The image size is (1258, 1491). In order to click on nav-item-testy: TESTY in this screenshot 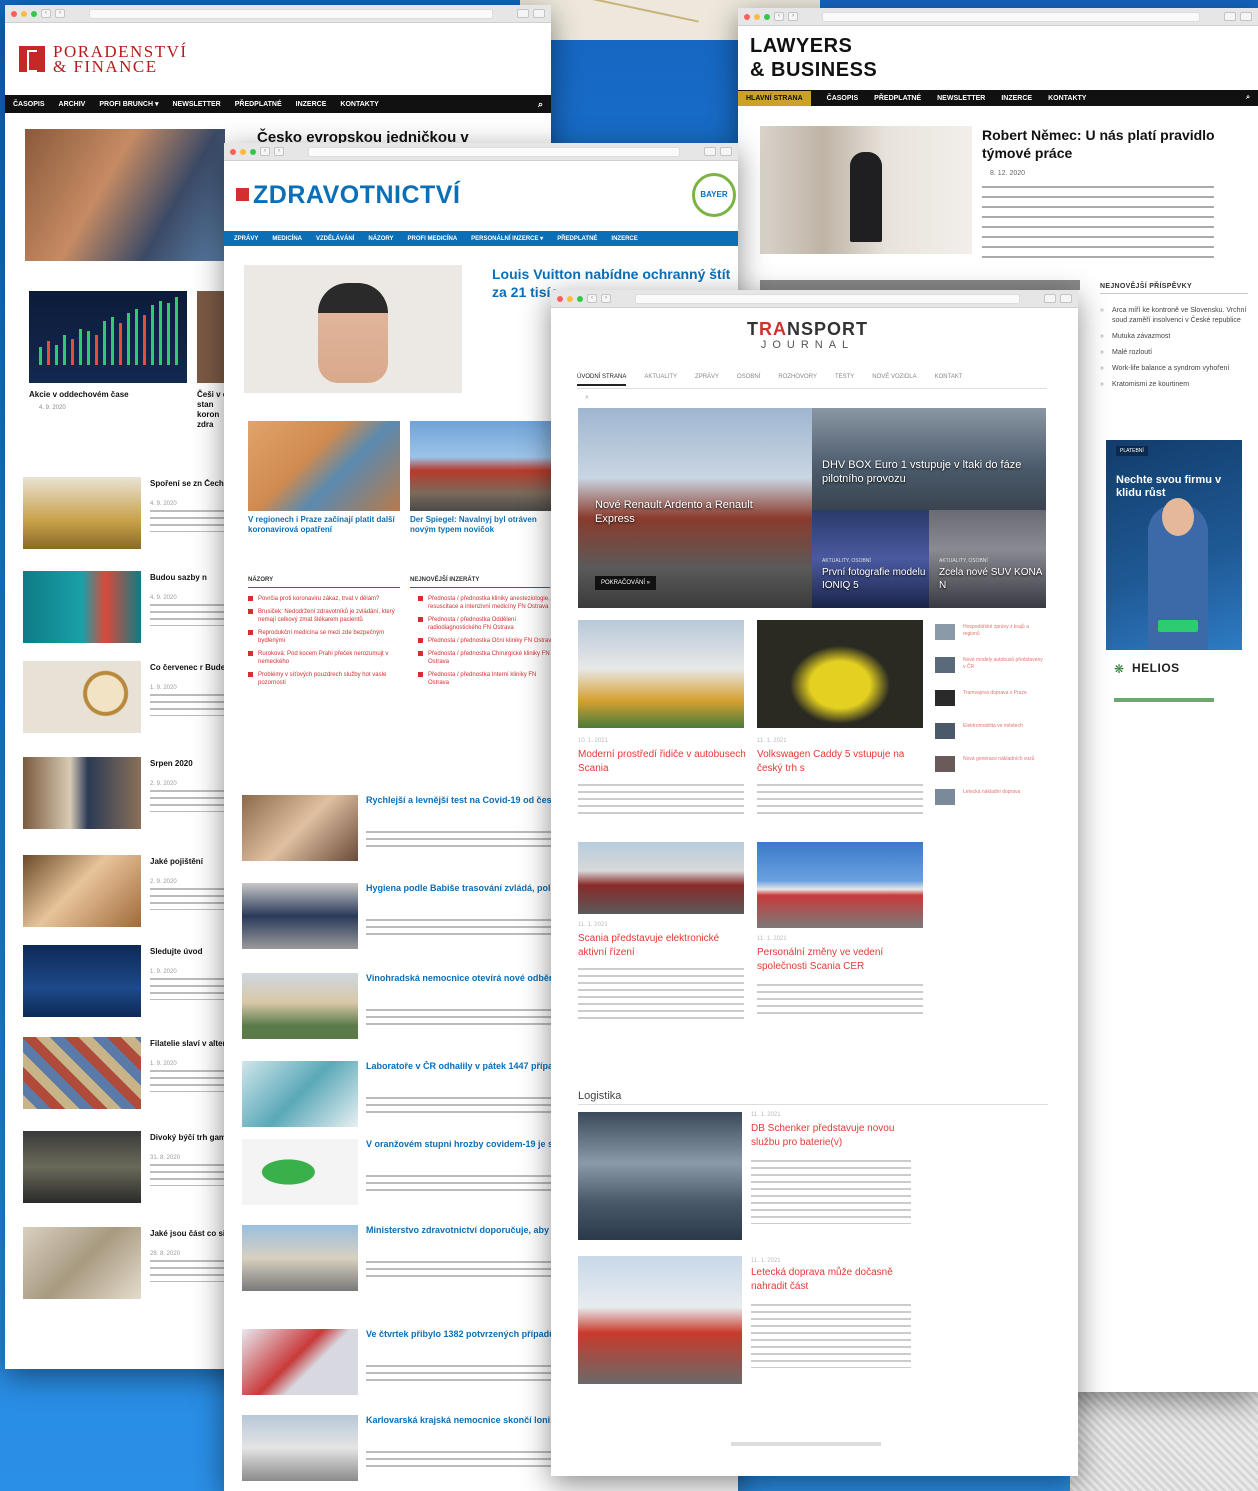, I will do `click(844, 380)`.